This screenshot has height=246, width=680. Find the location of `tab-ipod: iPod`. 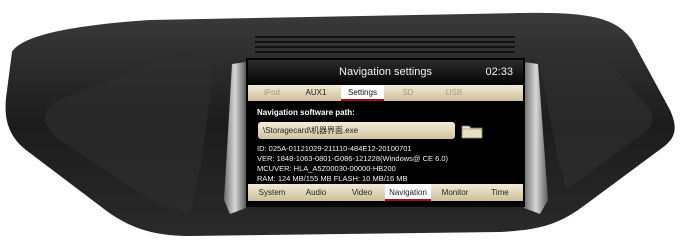

tab-ipod: iPod is located at coordinates (272, 93).